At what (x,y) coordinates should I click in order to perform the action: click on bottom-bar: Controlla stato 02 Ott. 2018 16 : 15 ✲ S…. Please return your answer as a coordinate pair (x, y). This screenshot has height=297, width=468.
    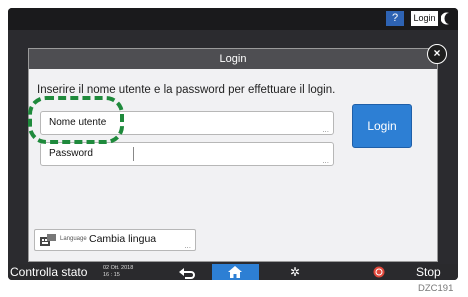
    Looking at the image, I should click on (233, 272).